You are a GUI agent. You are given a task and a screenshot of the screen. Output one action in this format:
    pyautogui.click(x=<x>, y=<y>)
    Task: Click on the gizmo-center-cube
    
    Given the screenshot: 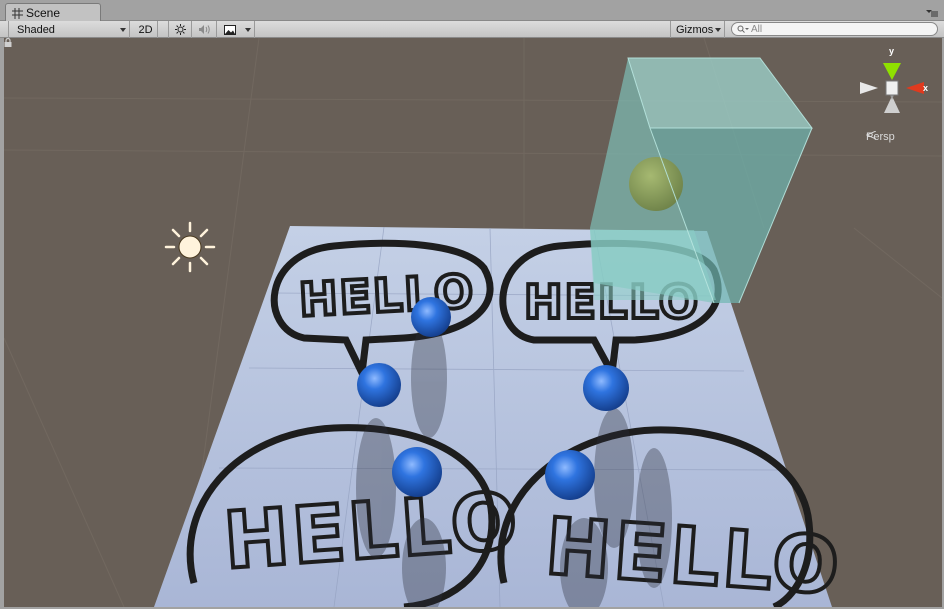 What is the action you would take?
    pyautogui.click(x=892, y=88)
    